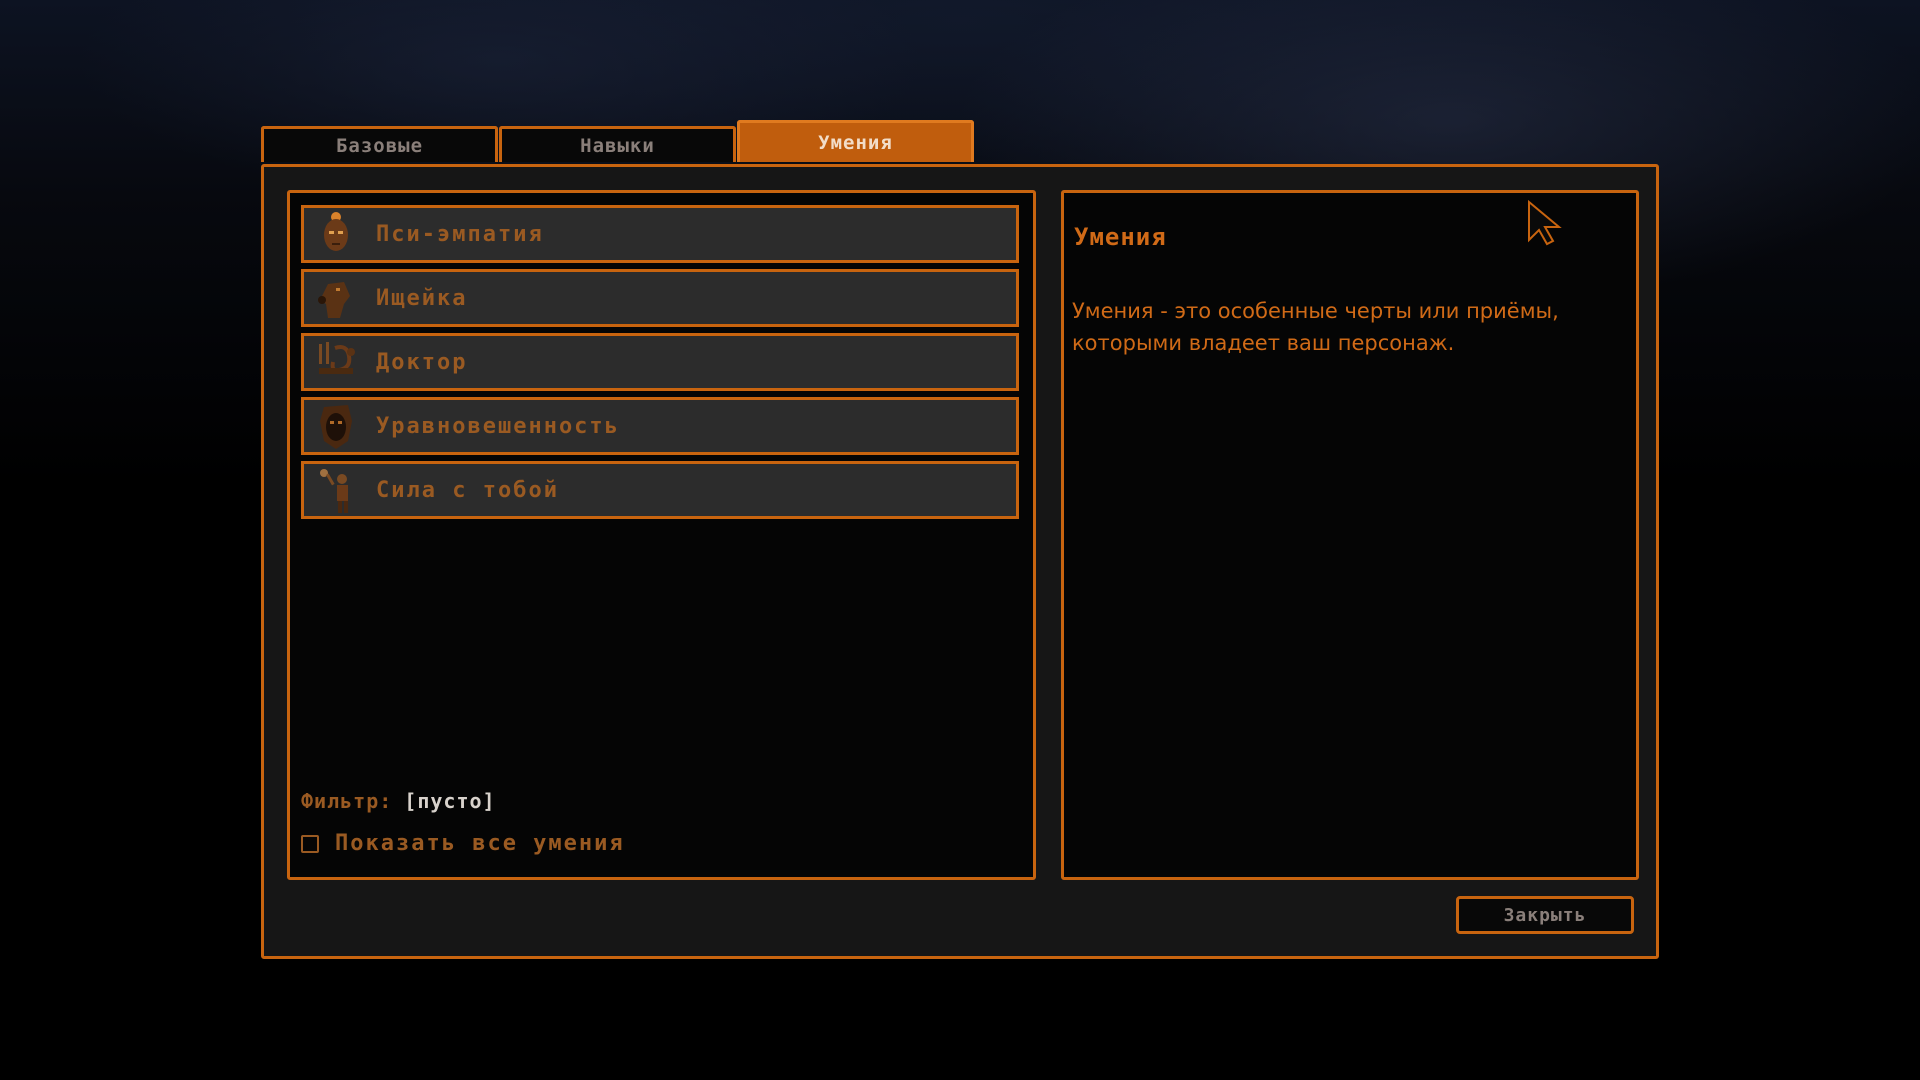 This screenshot has height=1080, width=1920. I want to click on perk-label: Пси-эмпатия, so click(460, 234).